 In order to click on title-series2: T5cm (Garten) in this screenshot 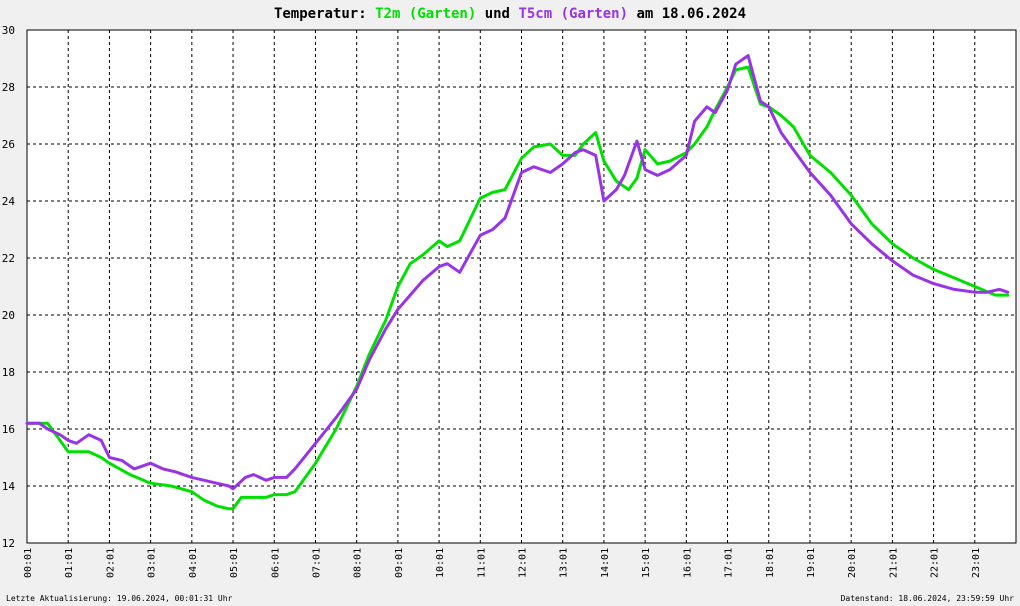, I will do `click(573, 14)`.